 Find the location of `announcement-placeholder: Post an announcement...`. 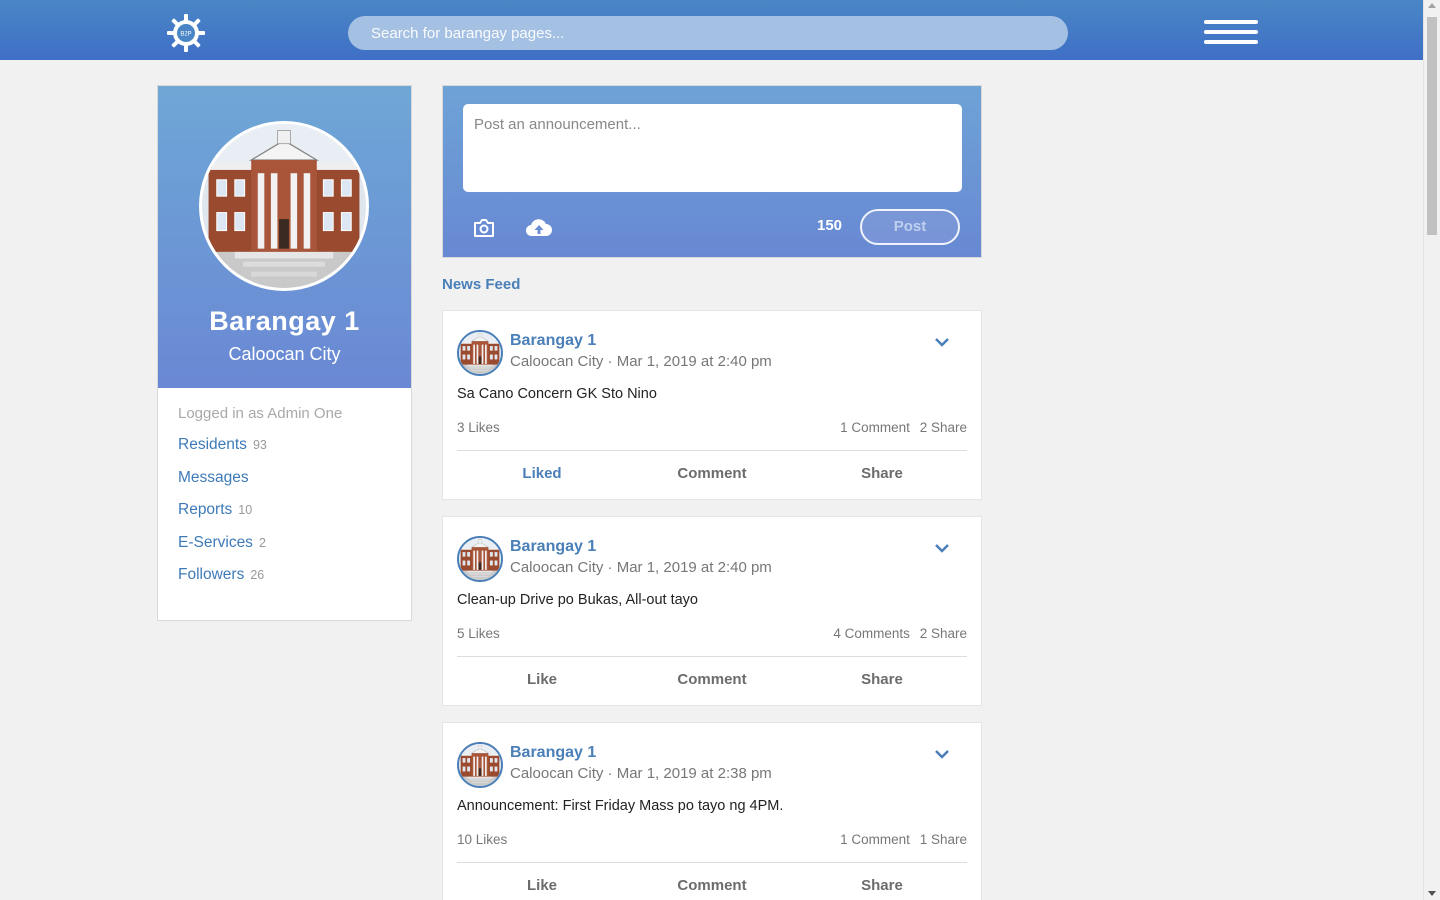

announcement-placeholder: Post an announcement... is located at coordinates (557, 124).